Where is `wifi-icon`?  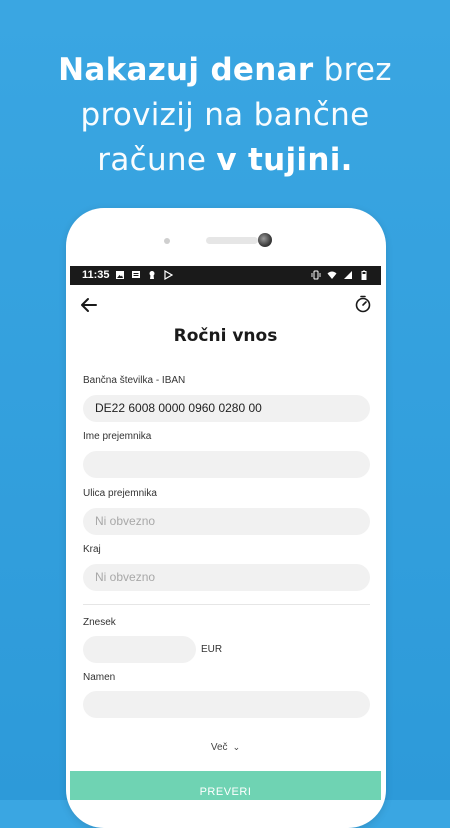 wifi-icon is located at coordinates (332, 275).